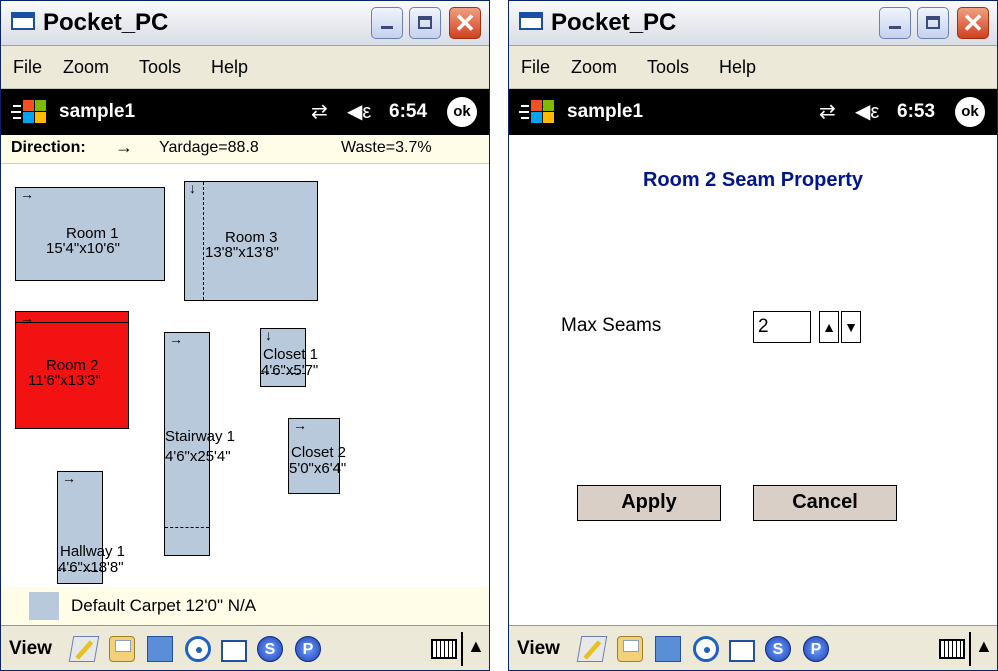 The width and height of the screenshot is (998, 671). What do you see at coordinates (245, 606) in the screenshot?
I see `carpet-legend: Default Carpet 12'0" N/A` at bounding box center [245, 606].